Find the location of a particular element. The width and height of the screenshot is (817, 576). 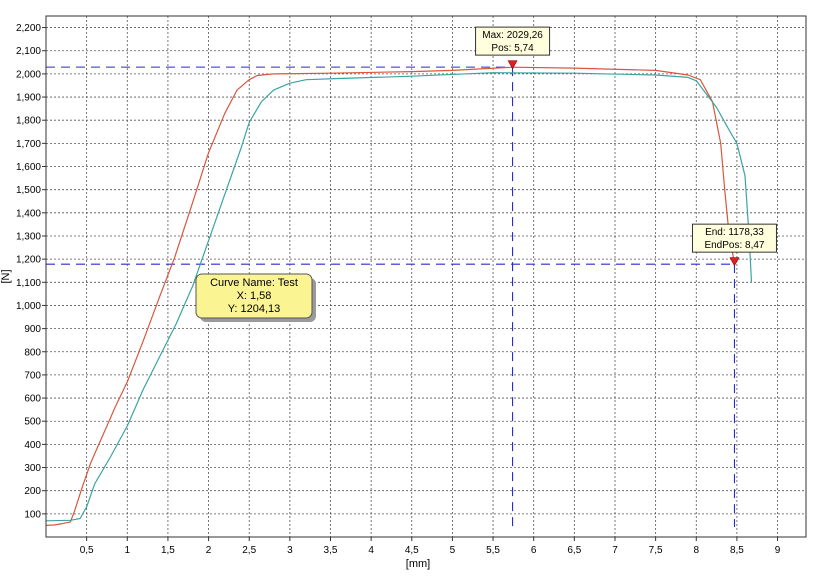

x-tick-label: 9 is located at coordinates (778, 550).